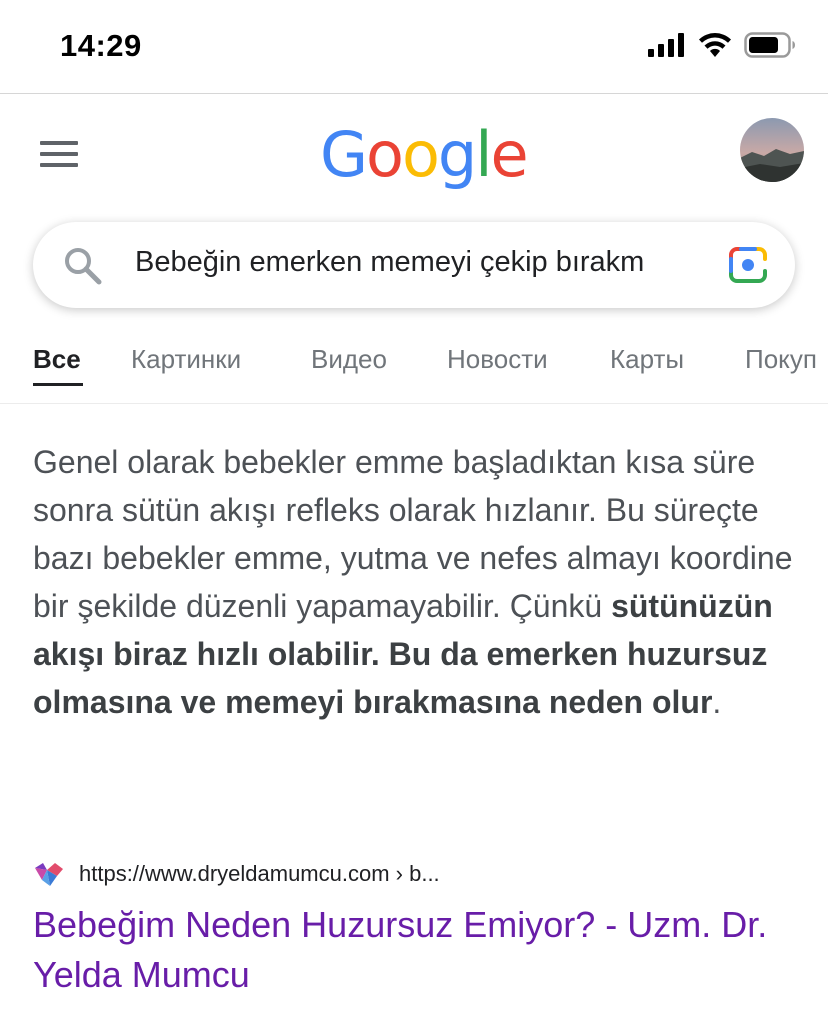  What do you see at coordinates (186, 359) in the screenshot?
I see `tab-images: Картинки` at bounding box center [186, 359].